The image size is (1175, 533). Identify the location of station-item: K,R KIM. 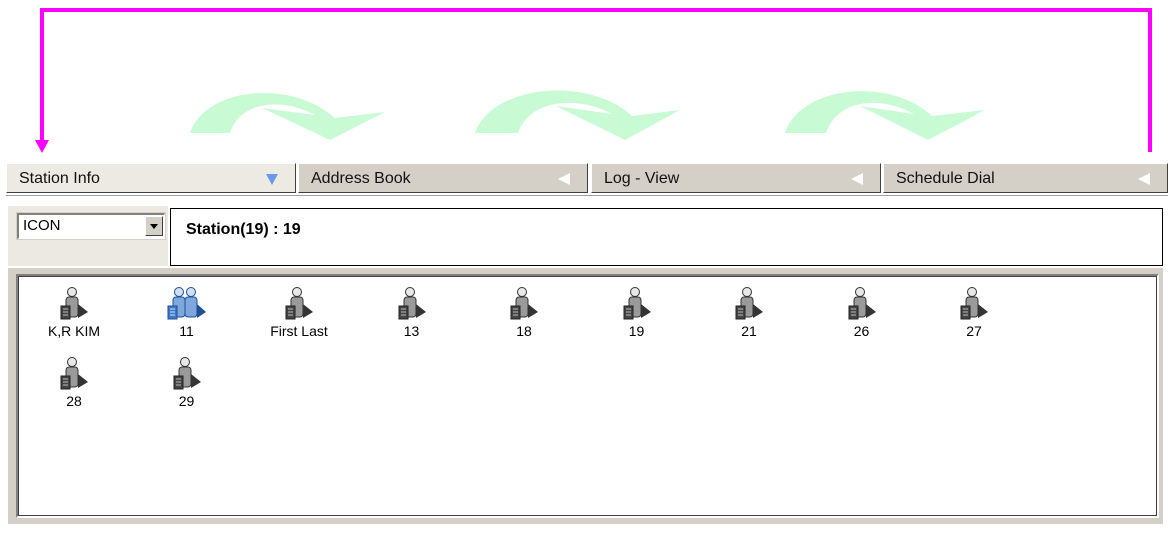
(74, 316).